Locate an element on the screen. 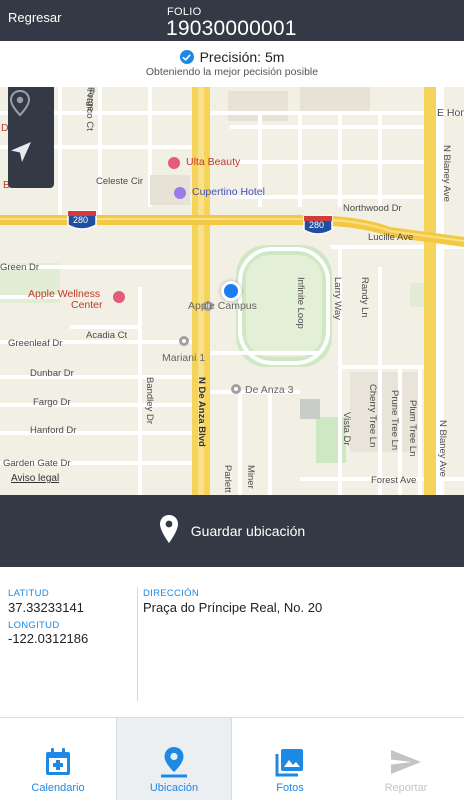 This screenshot has height=800, width=464. tab-calendario: Calendario is located at coordinates (58, 759).